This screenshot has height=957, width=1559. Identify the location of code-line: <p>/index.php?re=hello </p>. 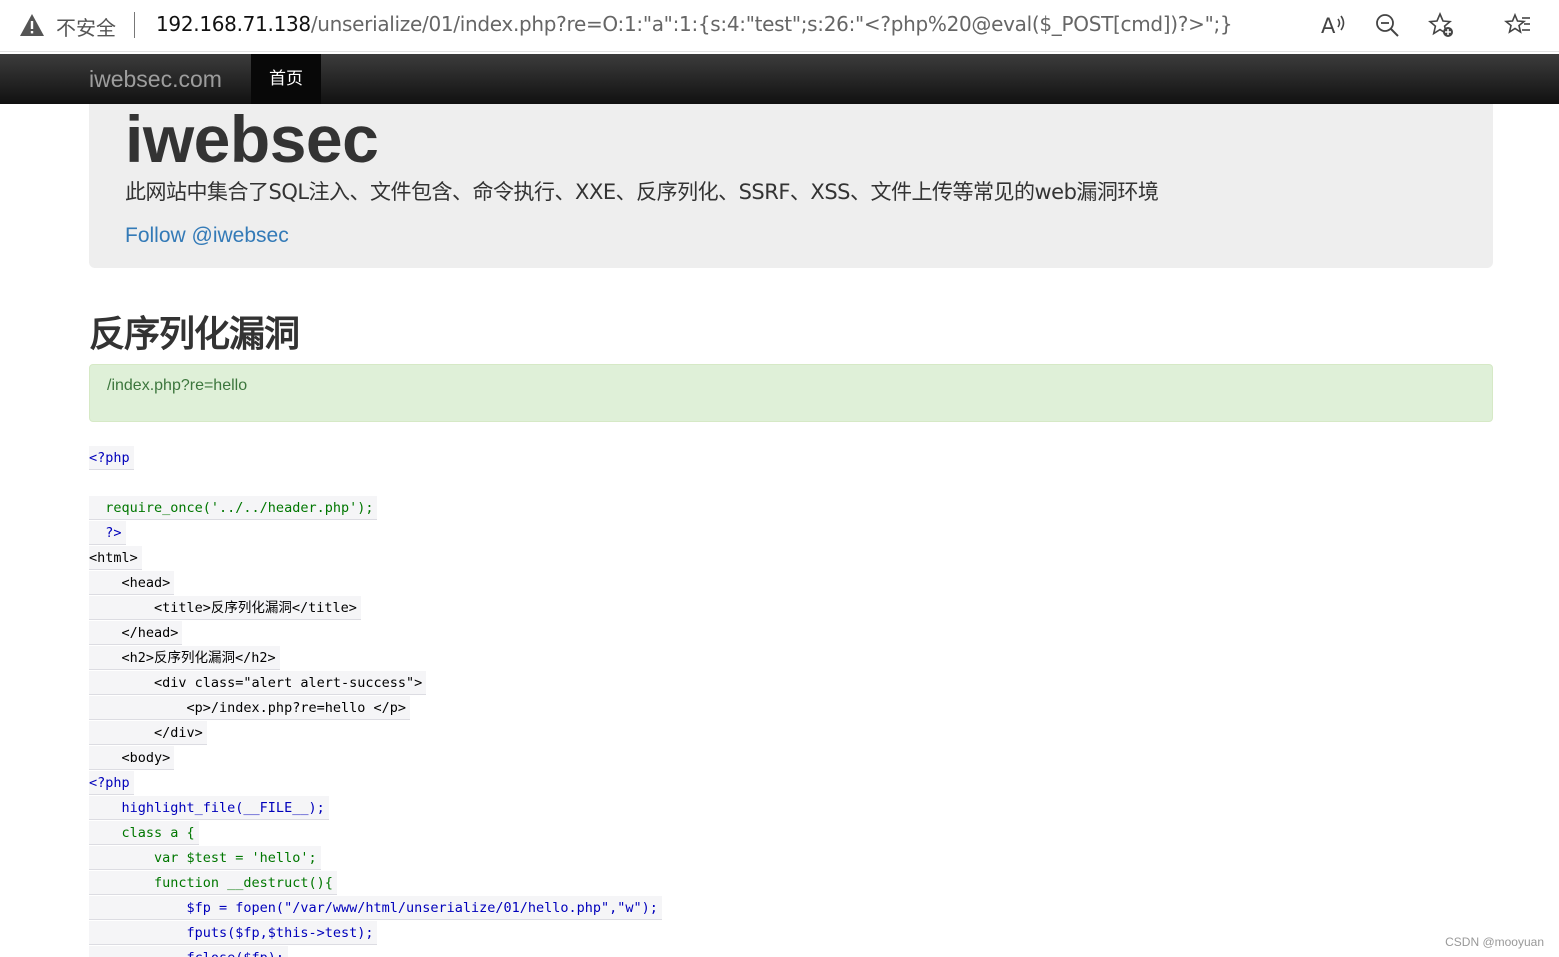
(249, 708).